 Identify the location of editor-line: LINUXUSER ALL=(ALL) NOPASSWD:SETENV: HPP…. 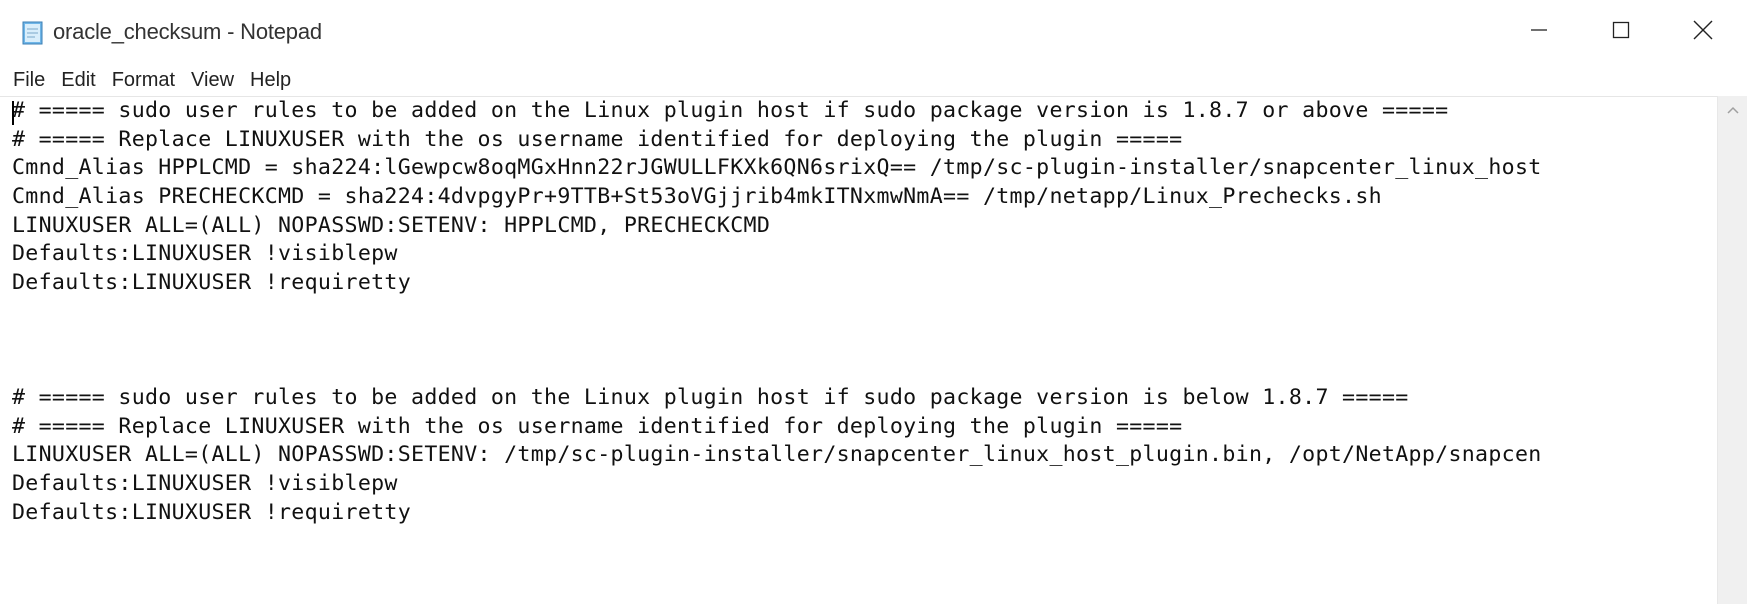
(391, 225).